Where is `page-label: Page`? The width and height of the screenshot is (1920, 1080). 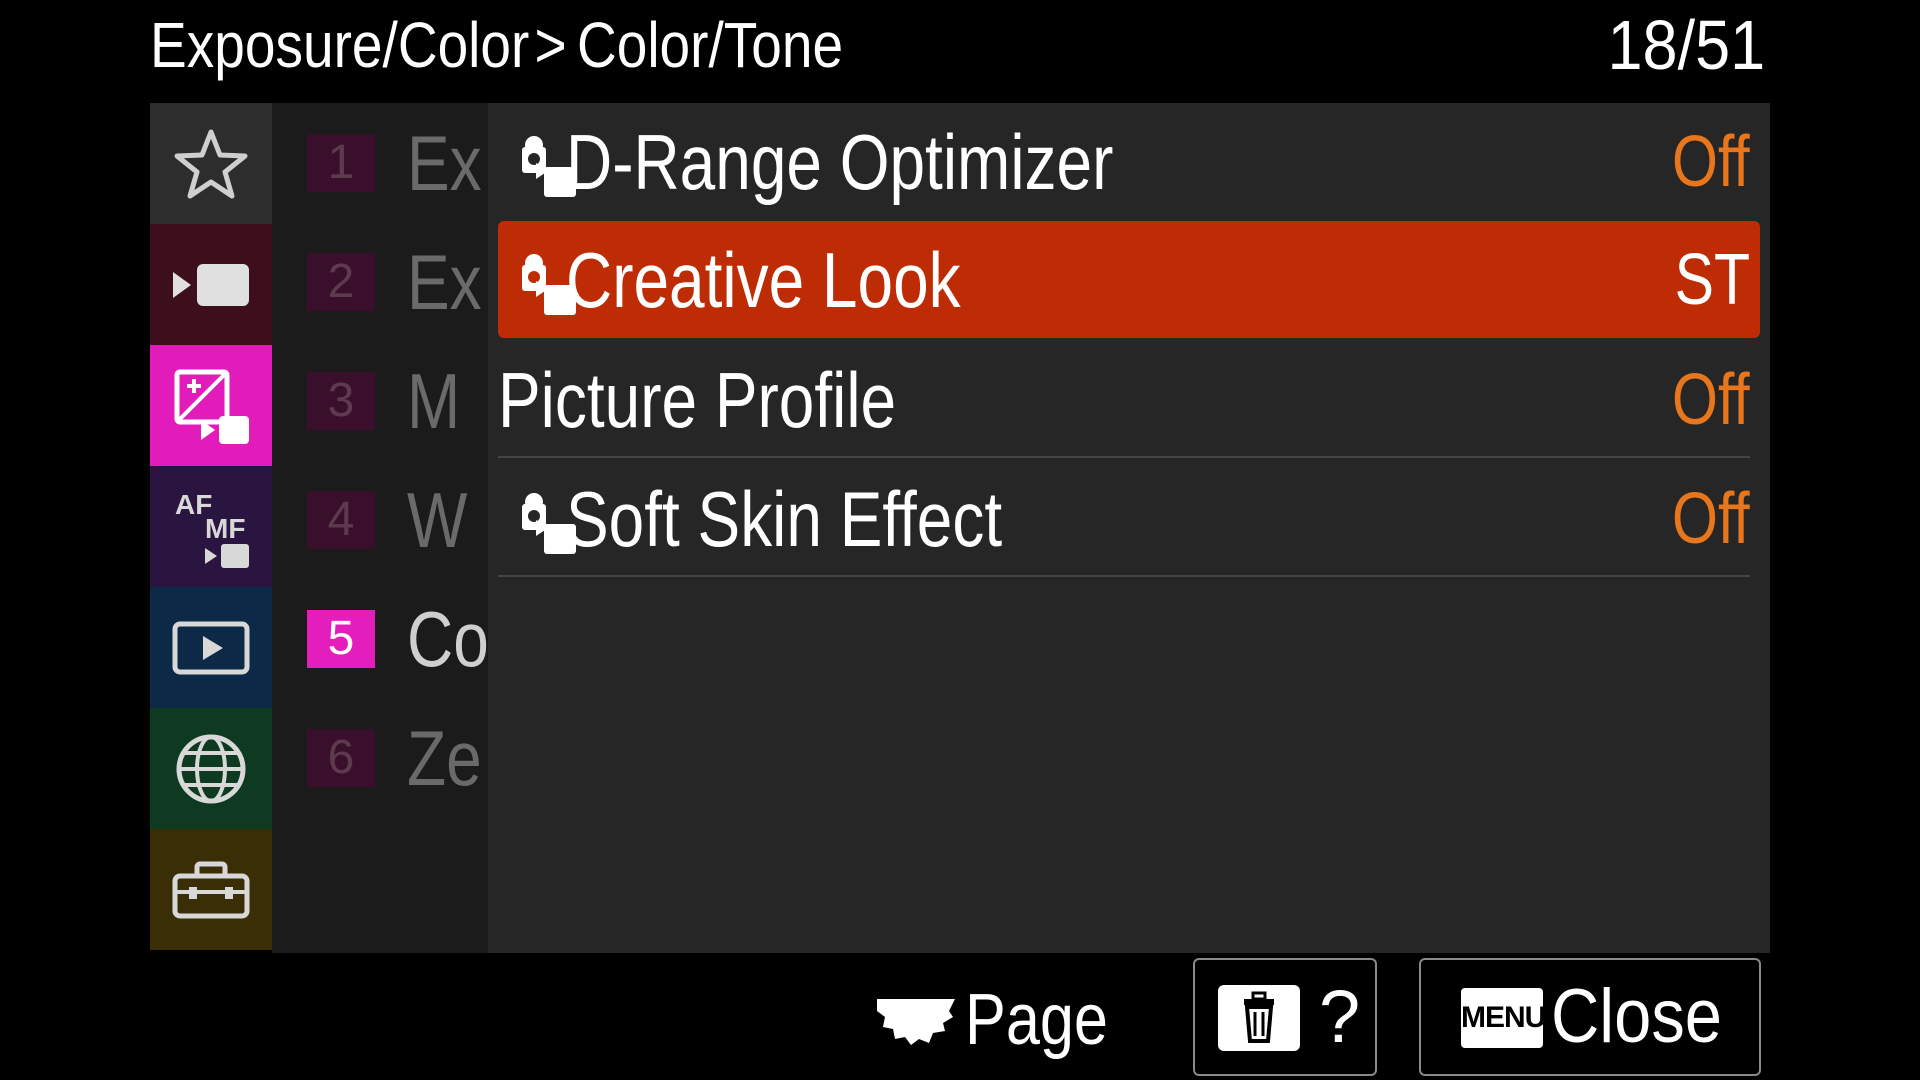 page-label: Page is located at coordinates (1036, 1020).